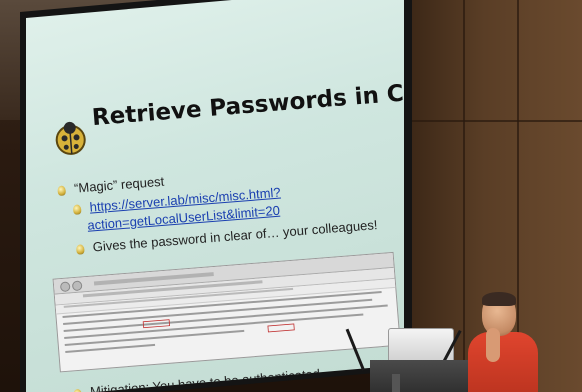 Image resolution: width=582 pixels, height=392 pixels. I want to click on podium-stand, so click(396, 383).